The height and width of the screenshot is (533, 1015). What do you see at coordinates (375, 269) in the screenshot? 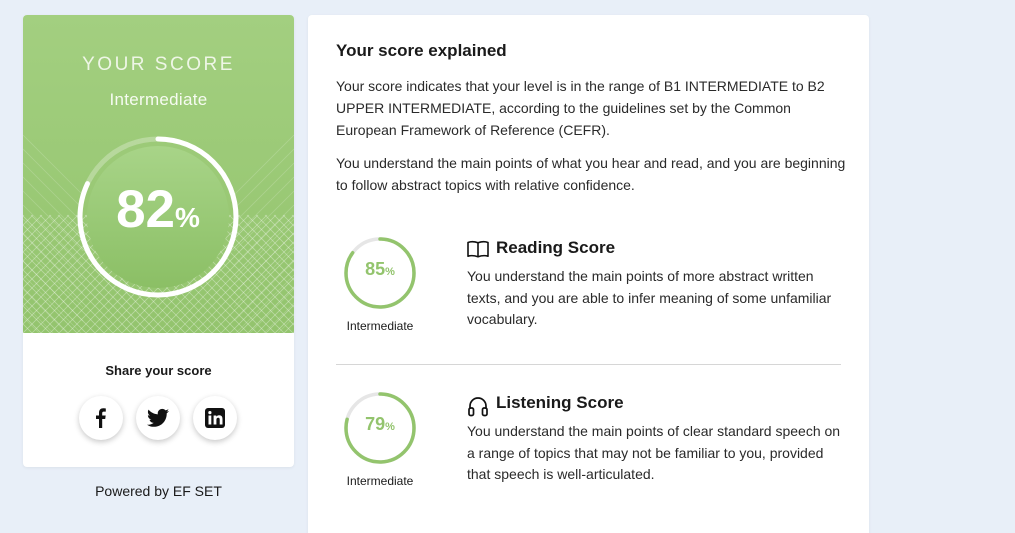
I see `reading-score-number: 85` at bounding box center [375, 269].